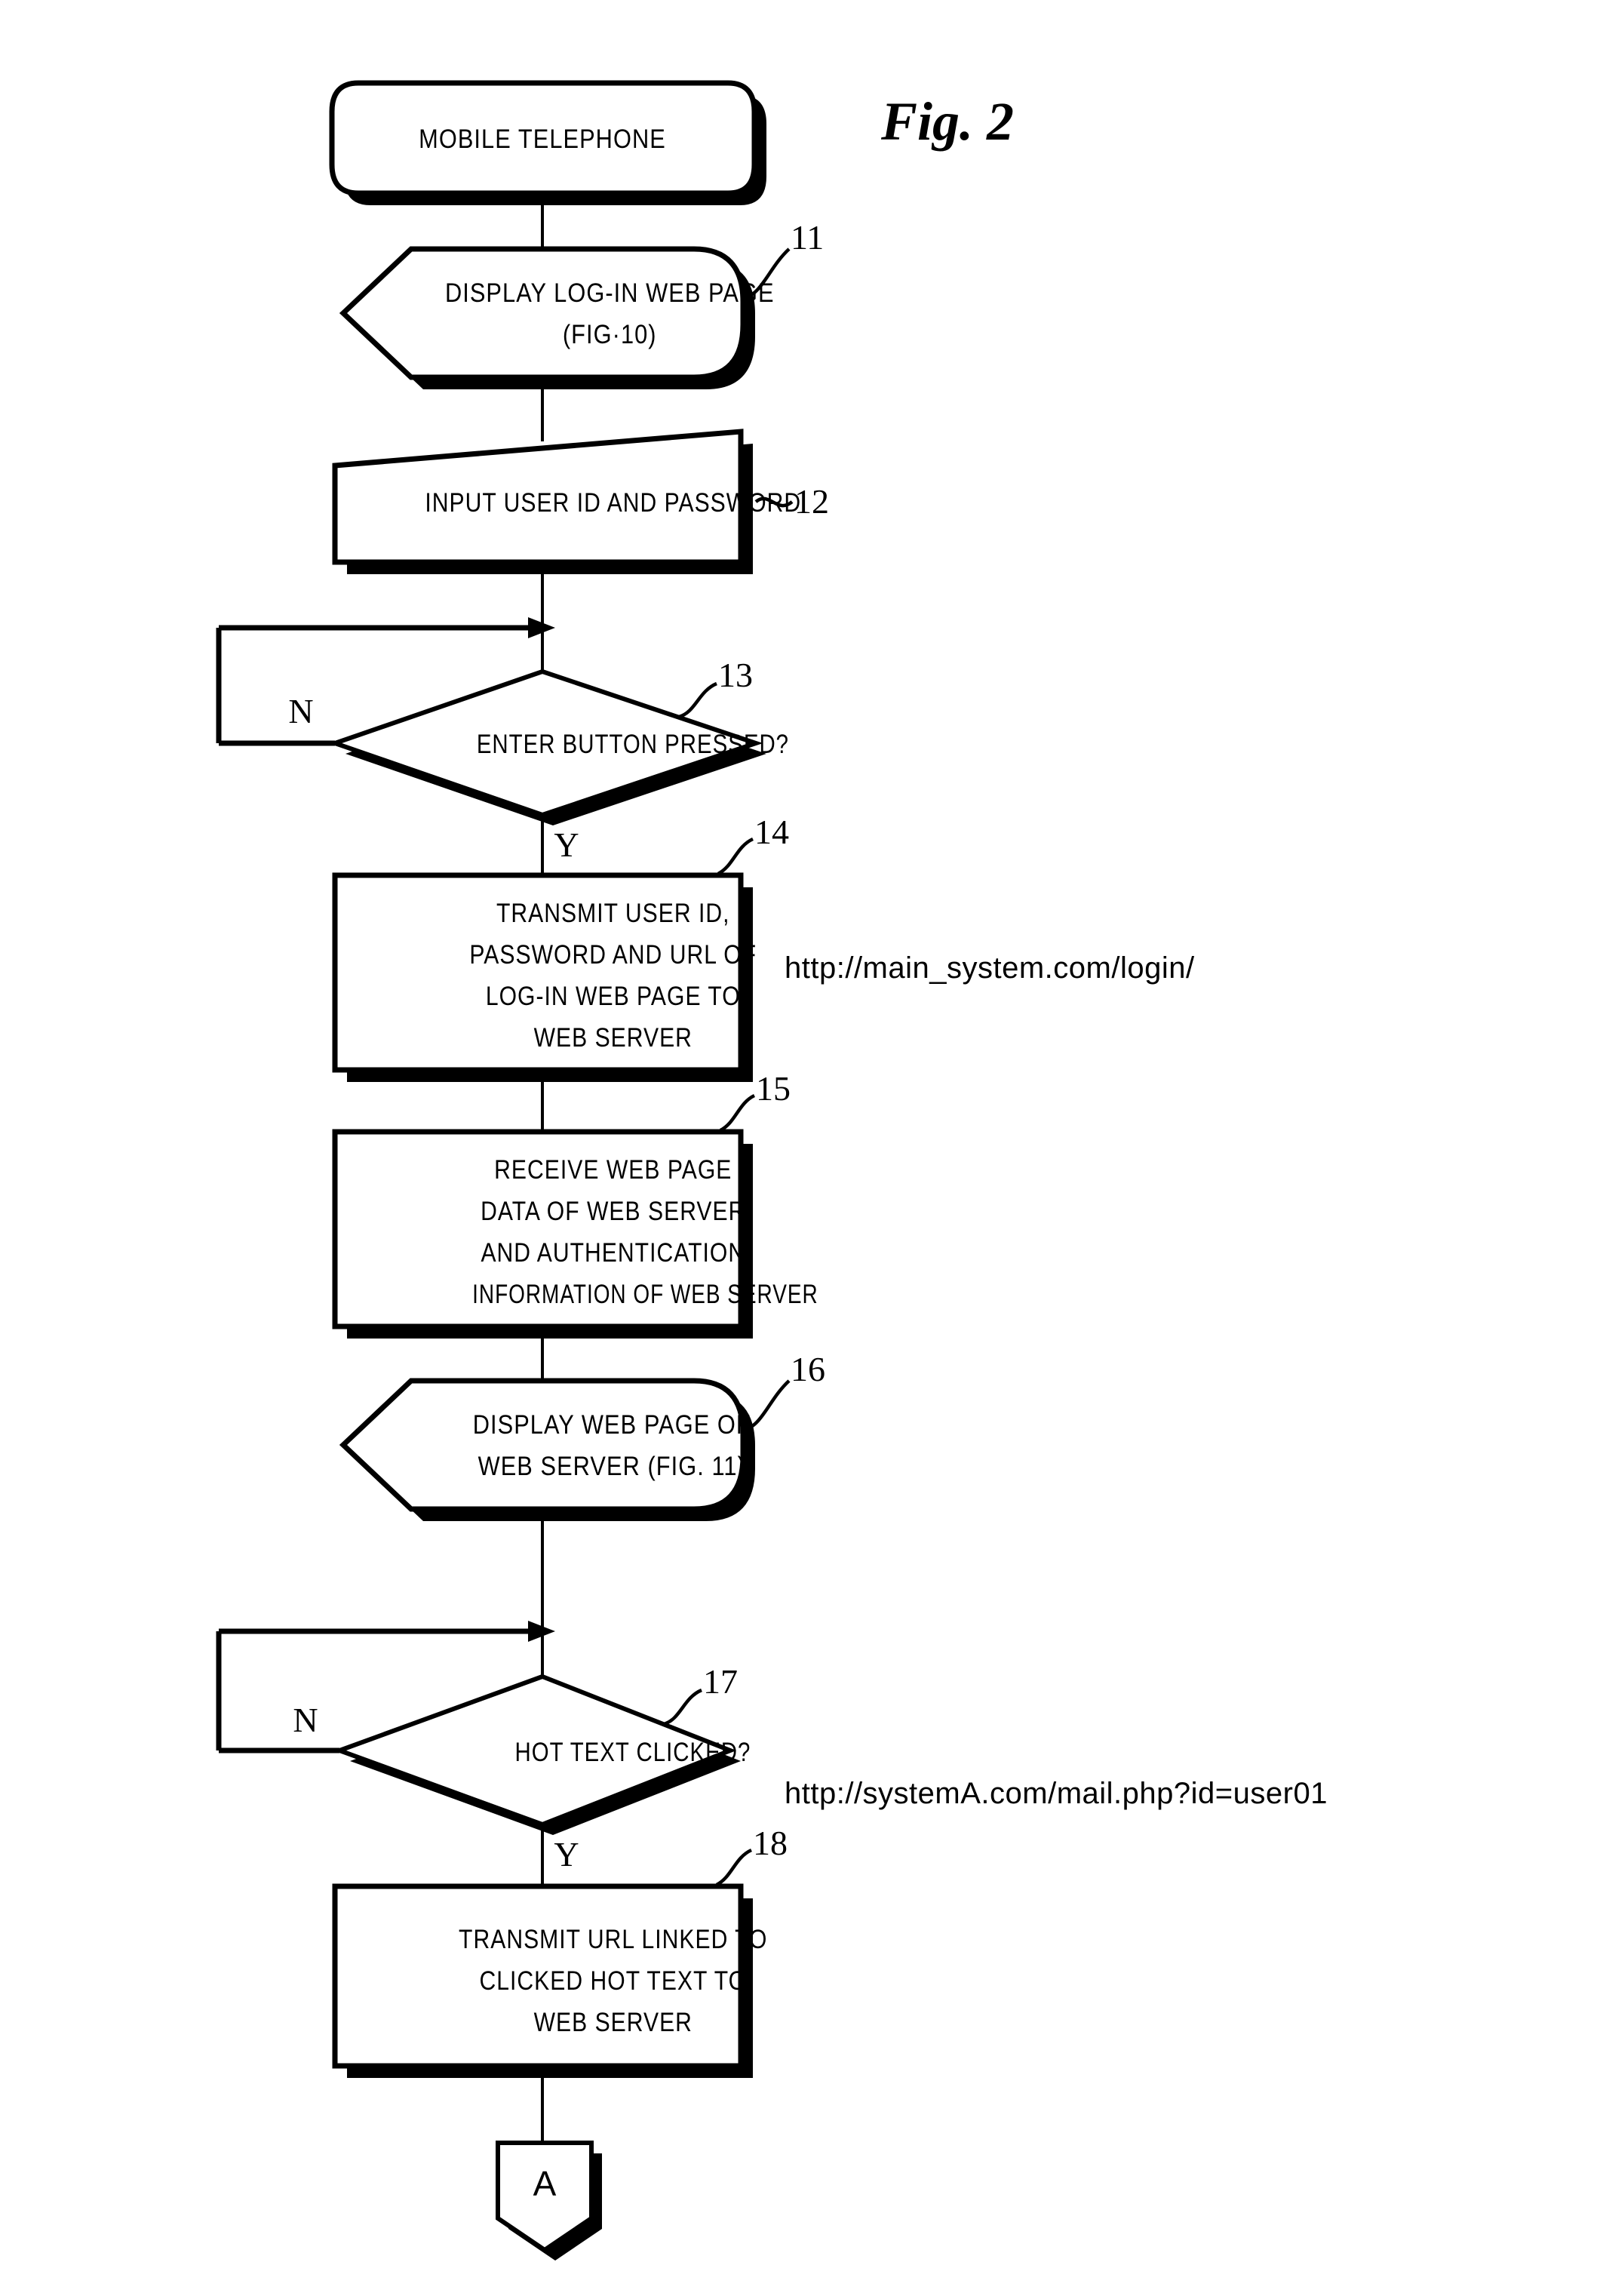 This screenshot has width=1600, height=2296. What do you see at coordinates (545, 2183) in the screenshot?
I see `connector-a-label: A` at bounding box center [545, 2183].